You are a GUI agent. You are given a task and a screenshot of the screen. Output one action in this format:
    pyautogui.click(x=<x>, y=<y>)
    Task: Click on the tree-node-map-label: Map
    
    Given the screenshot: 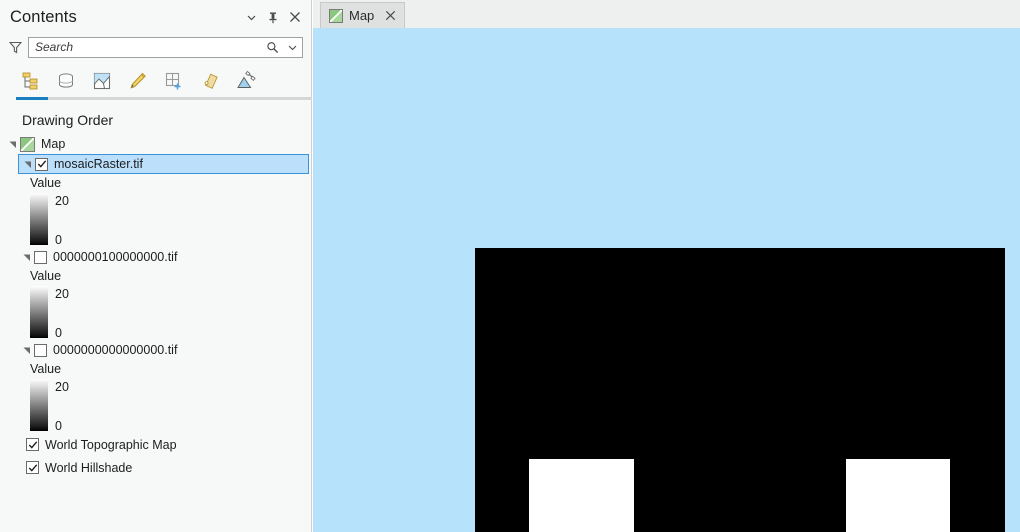 What is the action you would take?
    pyautogui.click(x=53, y=144)
    